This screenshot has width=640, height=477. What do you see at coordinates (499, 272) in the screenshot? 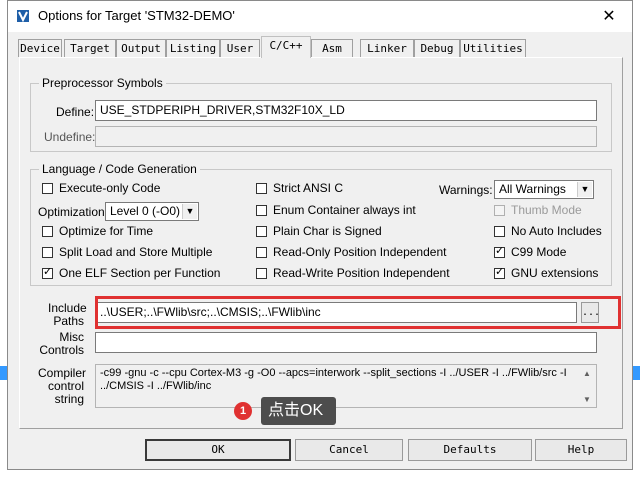
I see `gnu-extensions-checkbox` at bounding box center [499, 272].